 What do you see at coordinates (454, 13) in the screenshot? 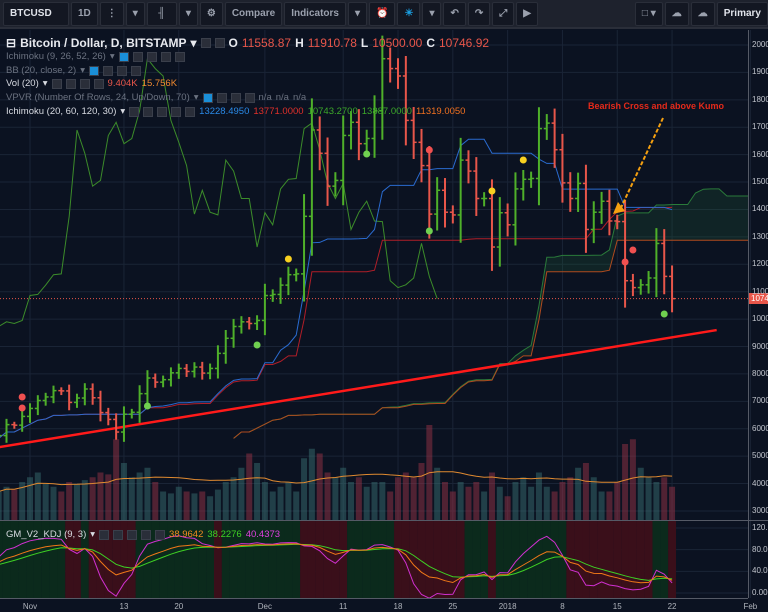
I see `undo-icon: ↶` at bounding box center [454, 13].